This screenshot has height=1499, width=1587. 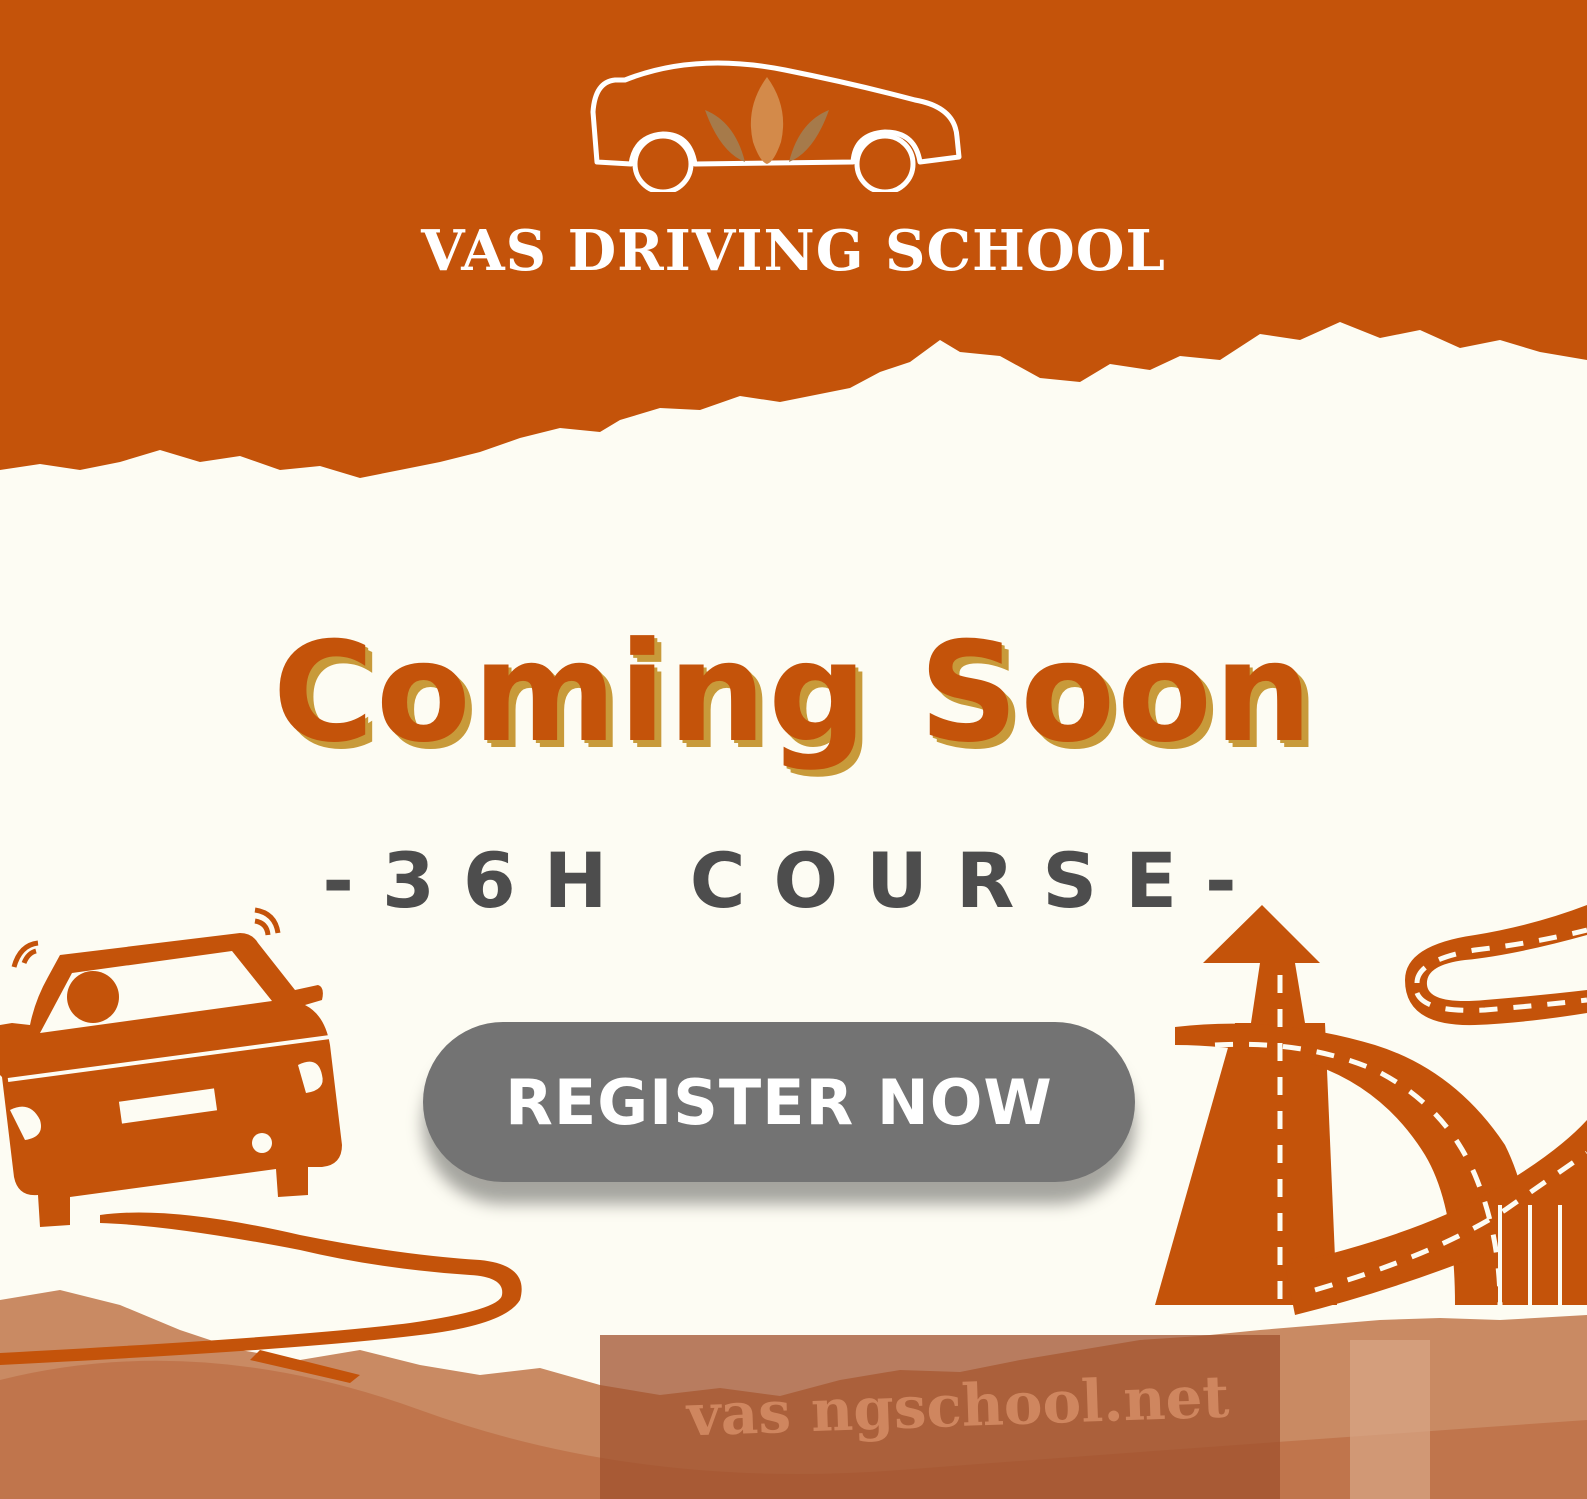 What do you see at coordinates (767, 120) in the screenshot?
I see `flame-icon` at bounding box center [767, 120].